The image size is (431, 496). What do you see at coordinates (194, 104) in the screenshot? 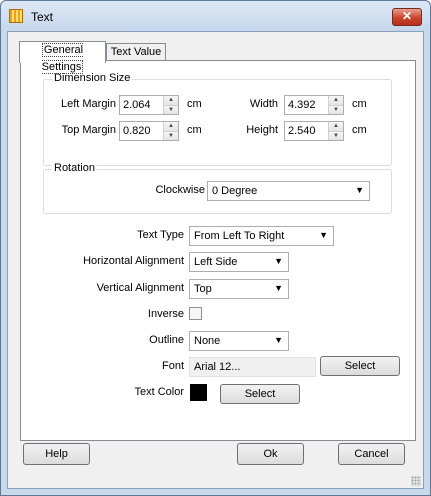
I see `left-margin-unit: cm` at bounding box center [194, 104].